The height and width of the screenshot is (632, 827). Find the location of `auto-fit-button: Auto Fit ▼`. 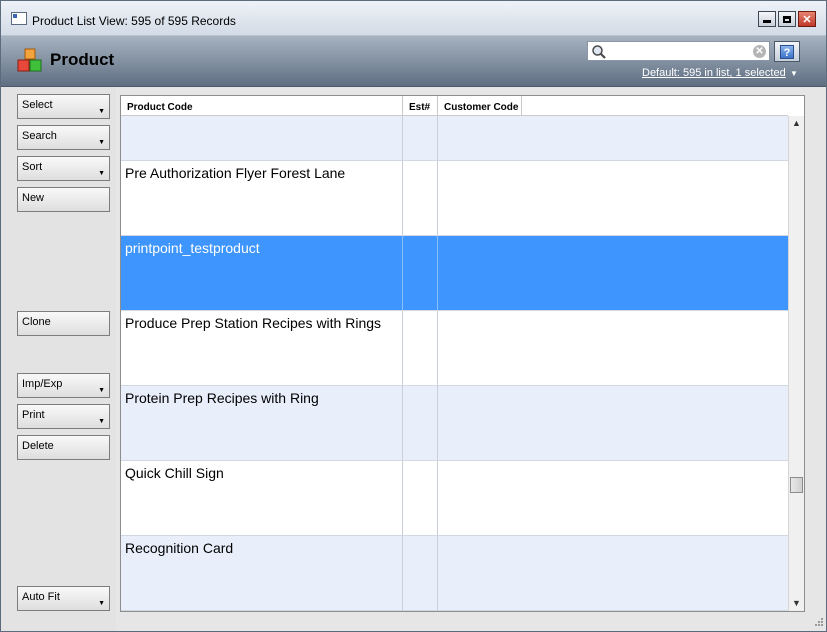

auto-fit-button: Auto Fit ▼ is located at coordinates (63, 598).